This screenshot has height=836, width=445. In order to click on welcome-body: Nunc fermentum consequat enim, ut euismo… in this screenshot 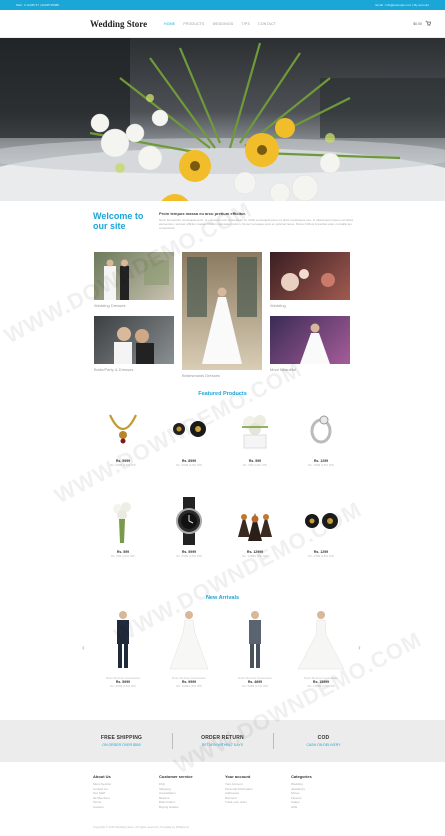, I will do `click(256, 224)`.